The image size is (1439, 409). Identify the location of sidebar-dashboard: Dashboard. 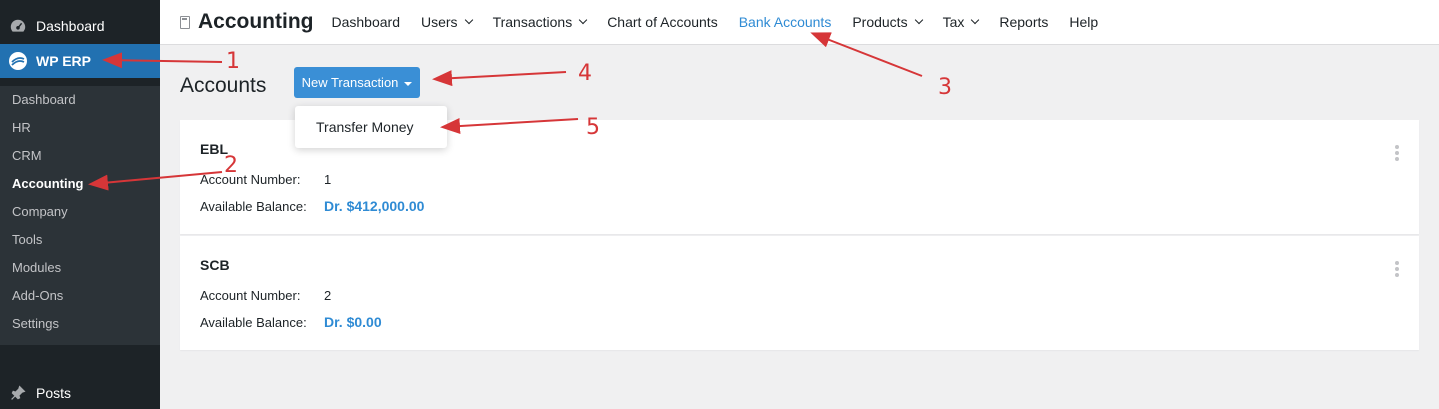
(80, 26).